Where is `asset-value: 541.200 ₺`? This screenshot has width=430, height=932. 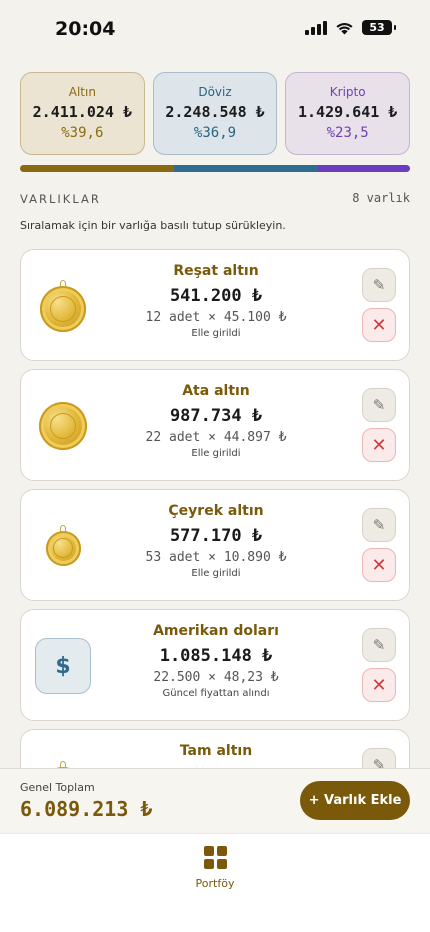
asset-value: 541.200 ₺ is located at coordinates (216, 296).